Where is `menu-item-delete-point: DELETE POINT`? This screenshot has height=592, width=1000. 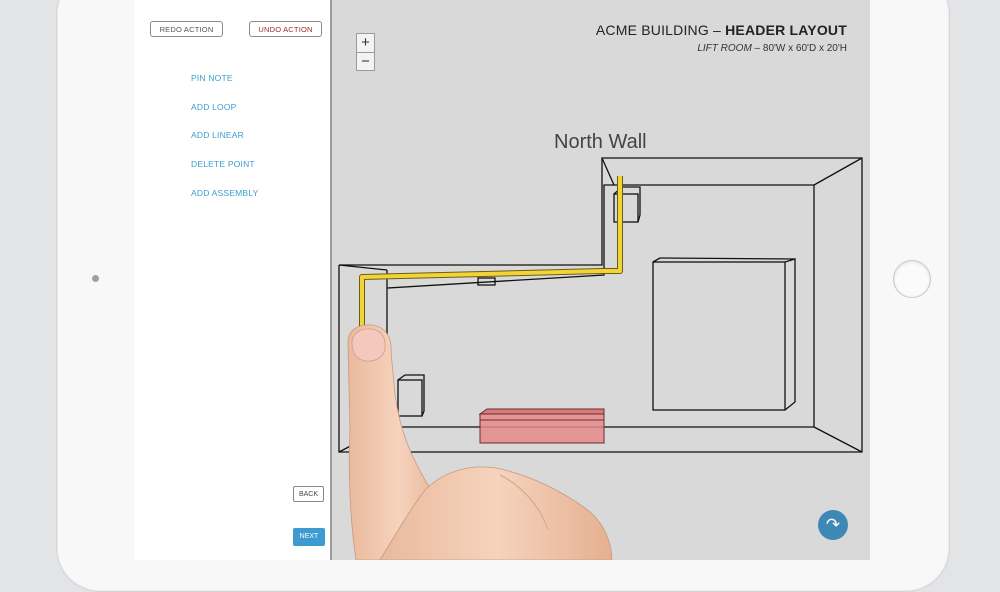
menu-item-delete-point: DELETE POINT is located at coordinates (224, 172).